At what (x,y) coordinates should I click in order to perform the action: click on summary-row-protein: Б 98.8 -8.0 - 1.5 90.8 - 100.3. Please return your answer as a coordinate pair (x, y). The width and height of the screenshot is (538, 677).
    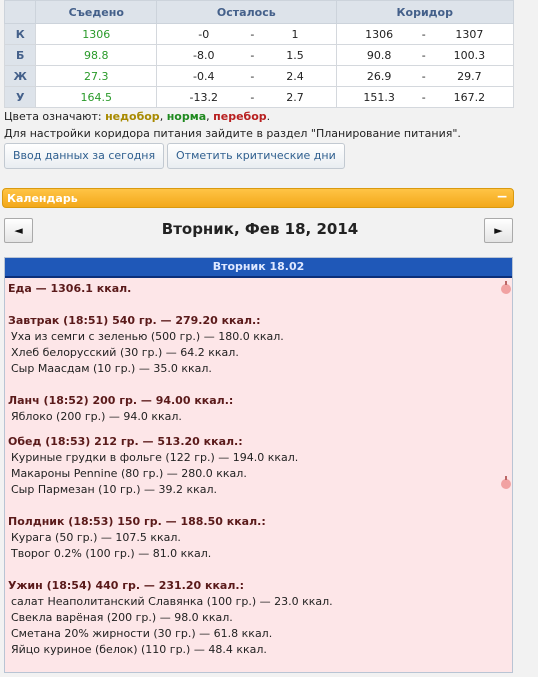
    Looking at the image, I should click on (258, 55).